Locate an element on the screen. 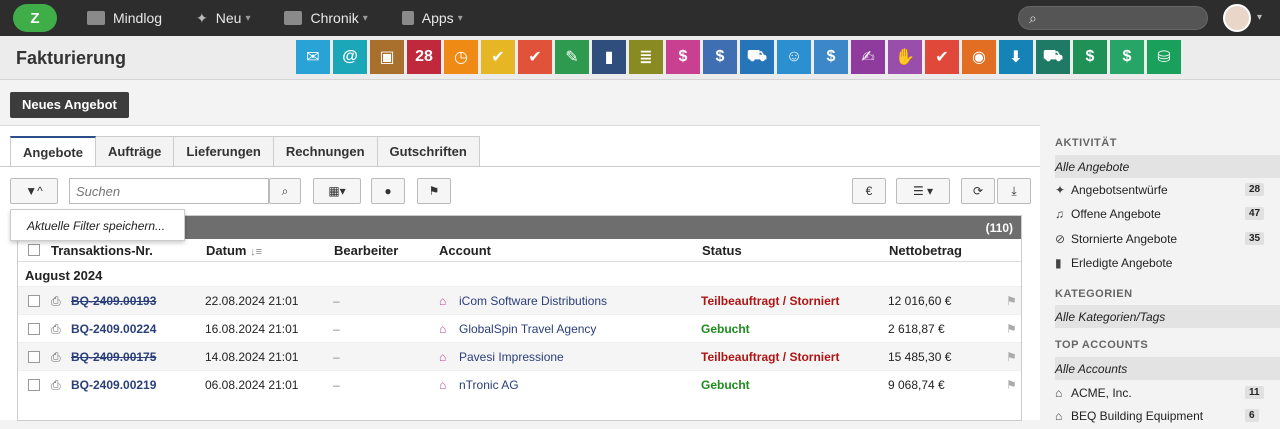 The width and height of the screenshot is (1280, 429). activity-open-label: Offene Angebote is located at coordinates (1116, 214).